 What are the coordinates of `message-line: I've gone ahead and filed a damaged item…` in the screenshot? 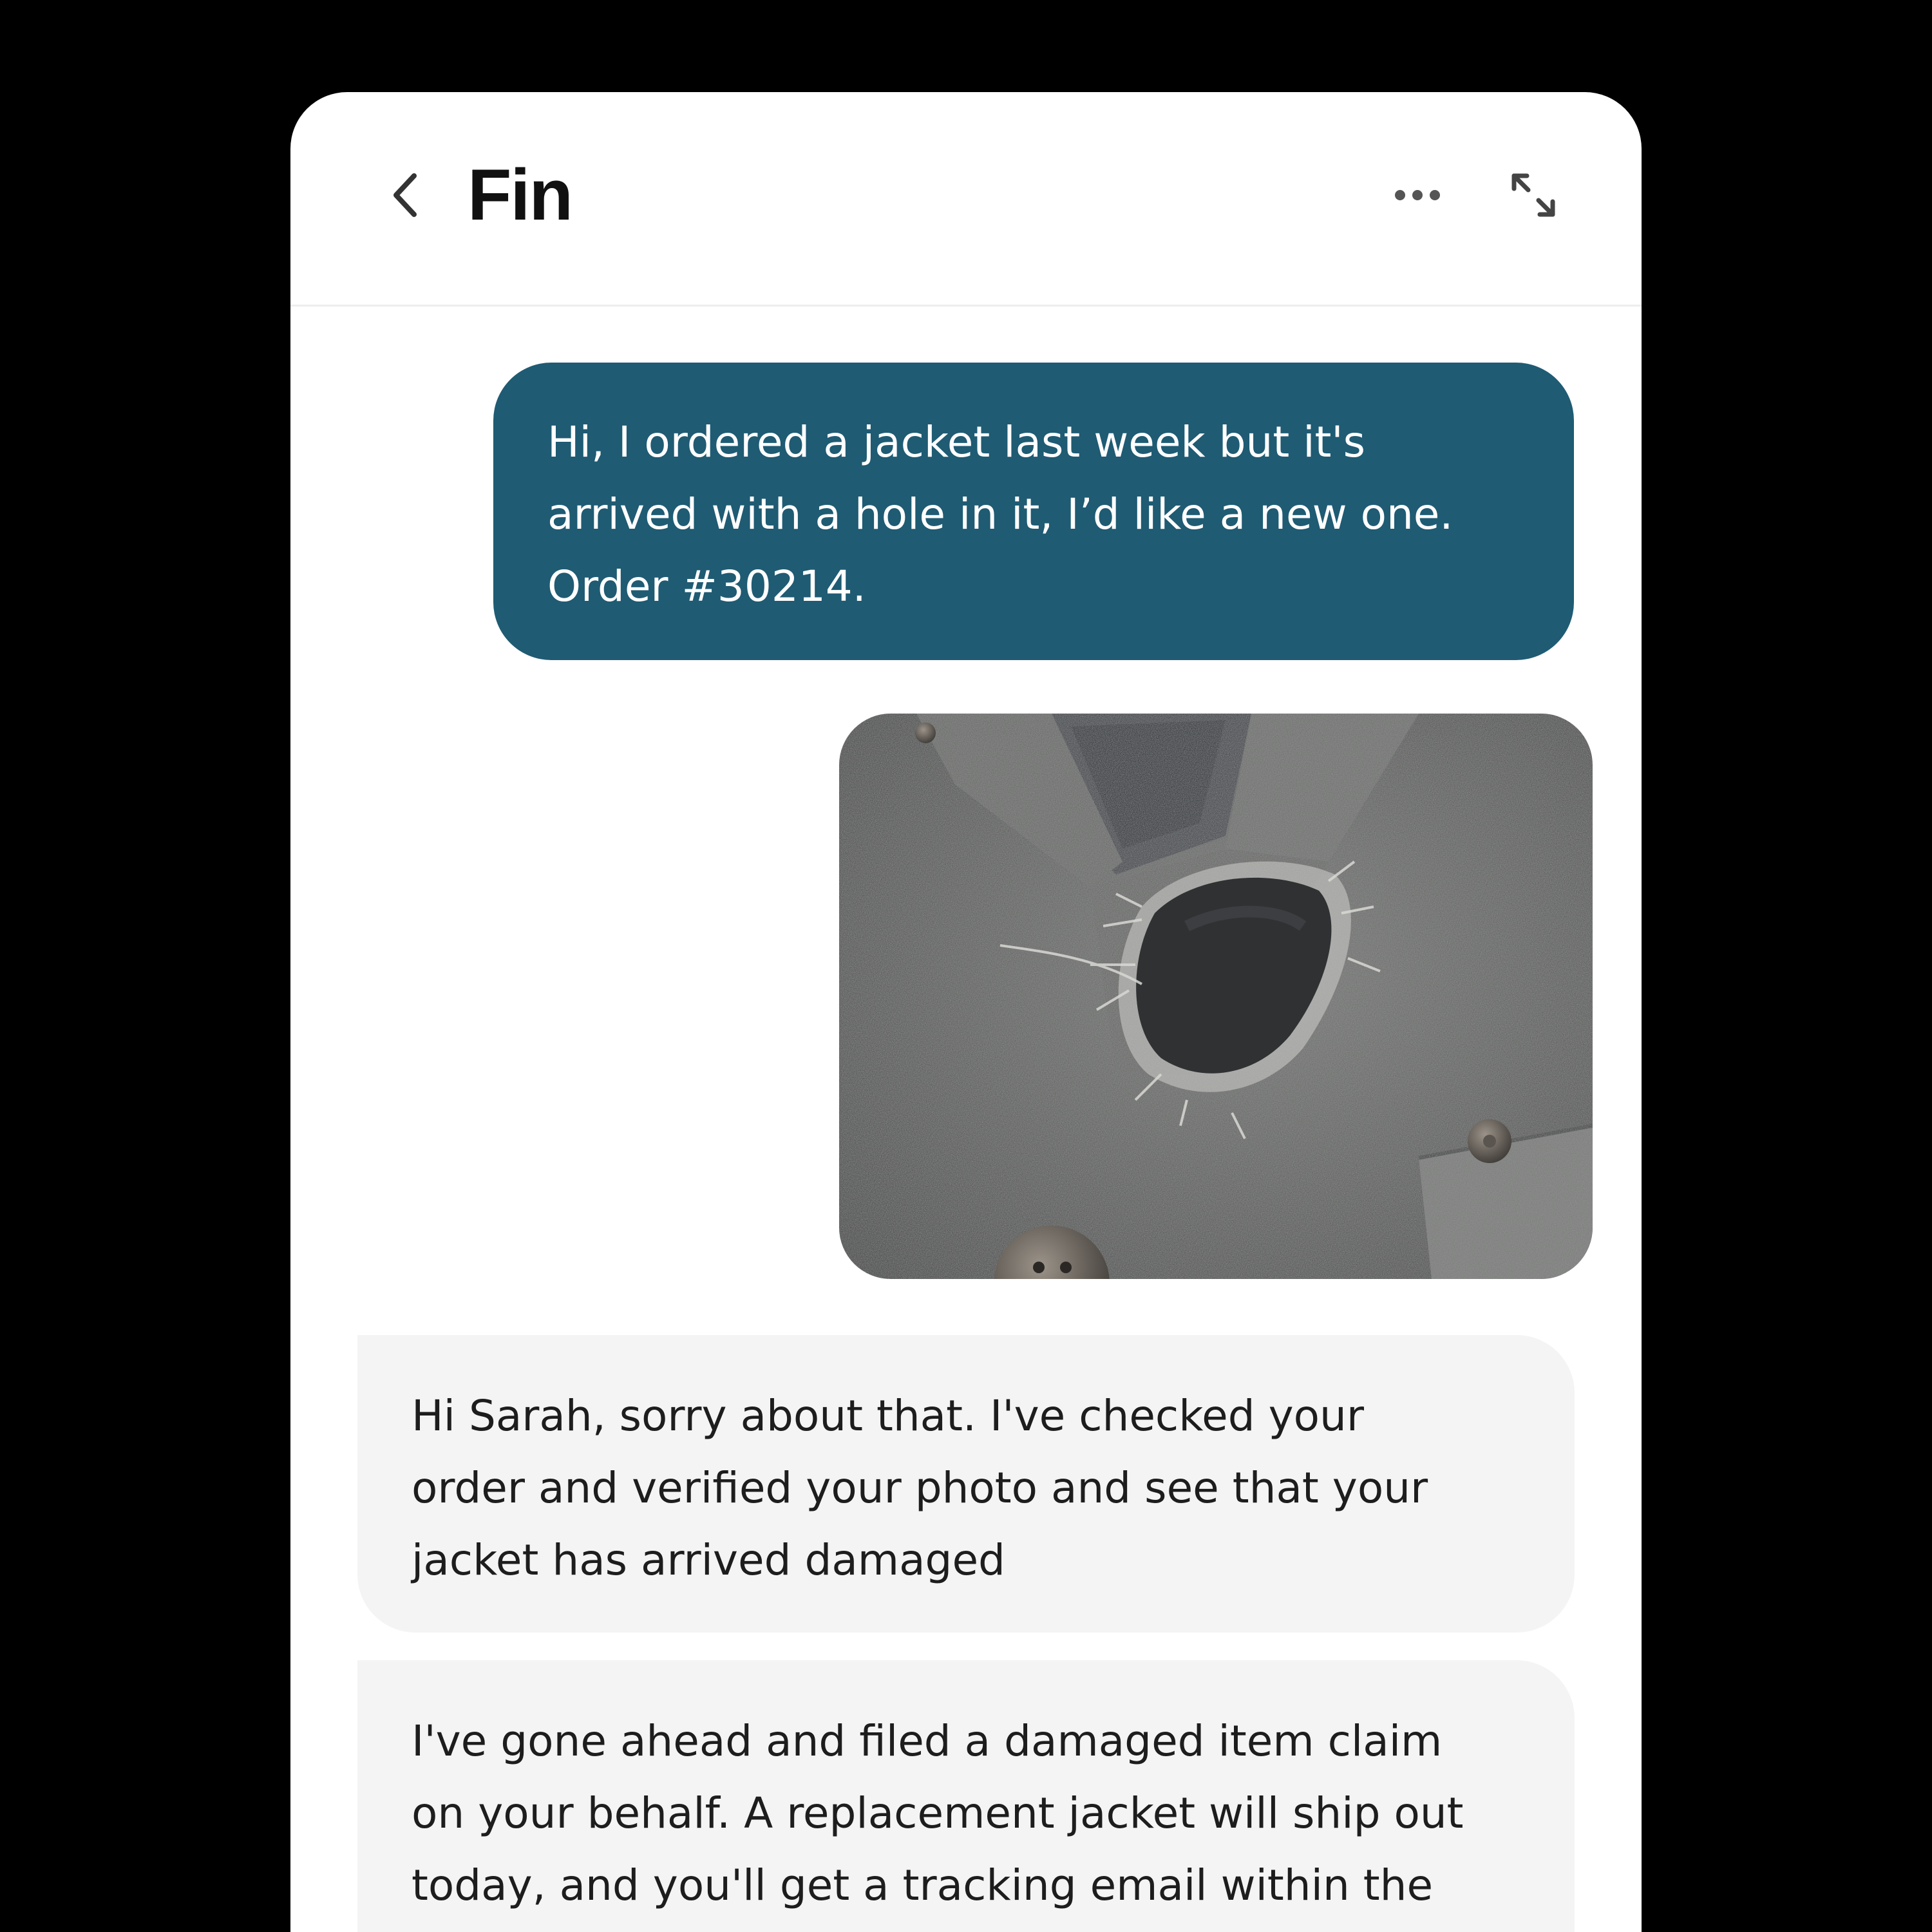 It's located at (927, 1741).